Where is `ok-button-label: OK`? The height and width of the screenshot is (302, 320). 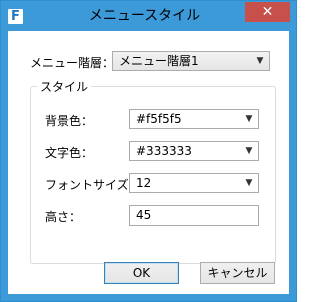 ok-button-label: OK is located at coordinates (141, 273).